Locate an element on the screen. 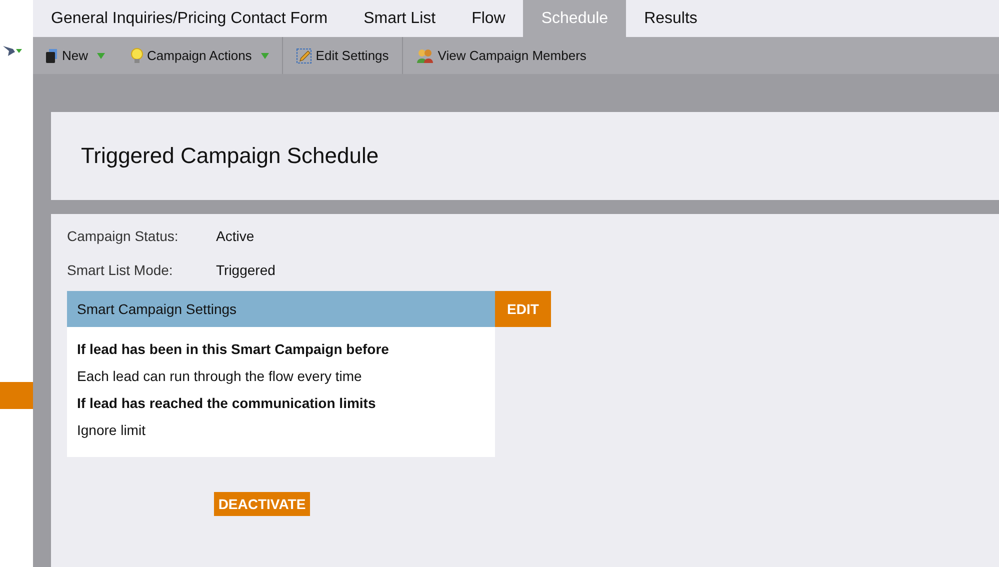  toolbar-label: Campaign Actions is located at coordinates (199, 55).